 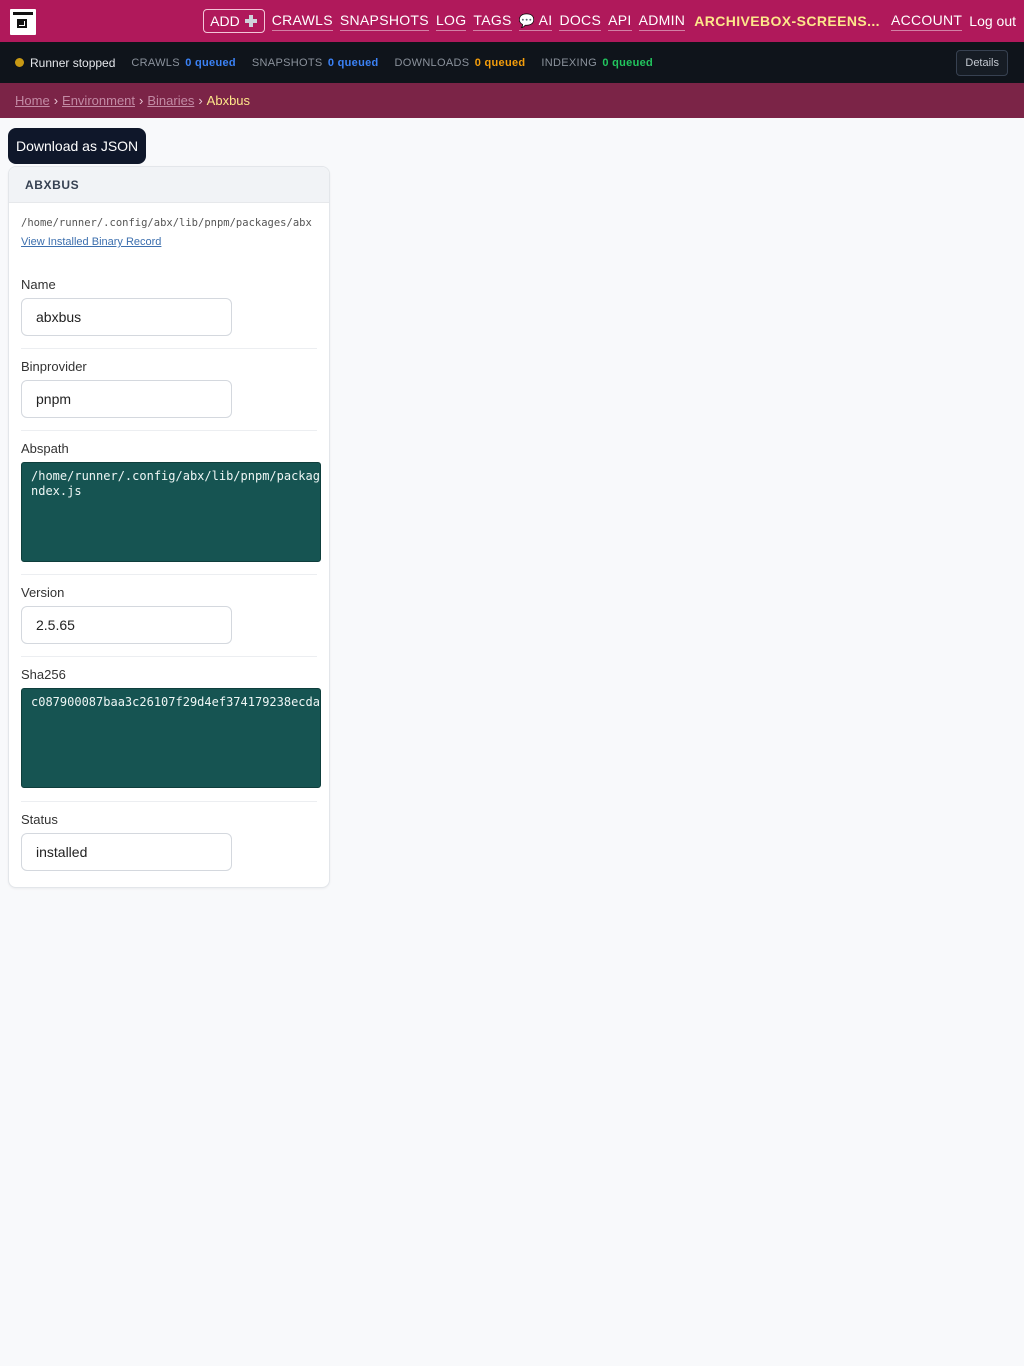 I want to click on plus-icon, so click(x=251, y=21).